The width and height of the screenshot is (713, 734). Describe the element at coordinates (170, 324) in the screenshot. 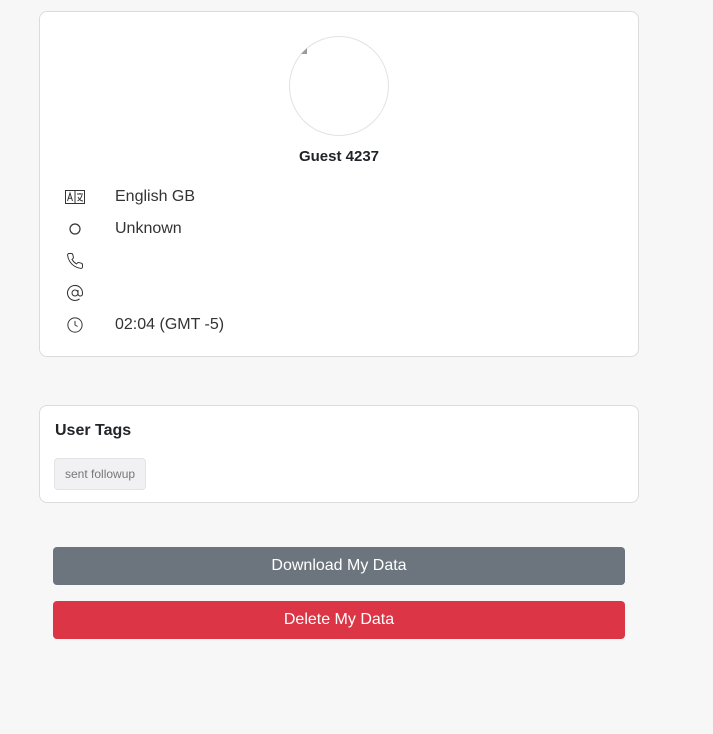

I see `local-time-value: 02:04 (GMT -5)` at that location.